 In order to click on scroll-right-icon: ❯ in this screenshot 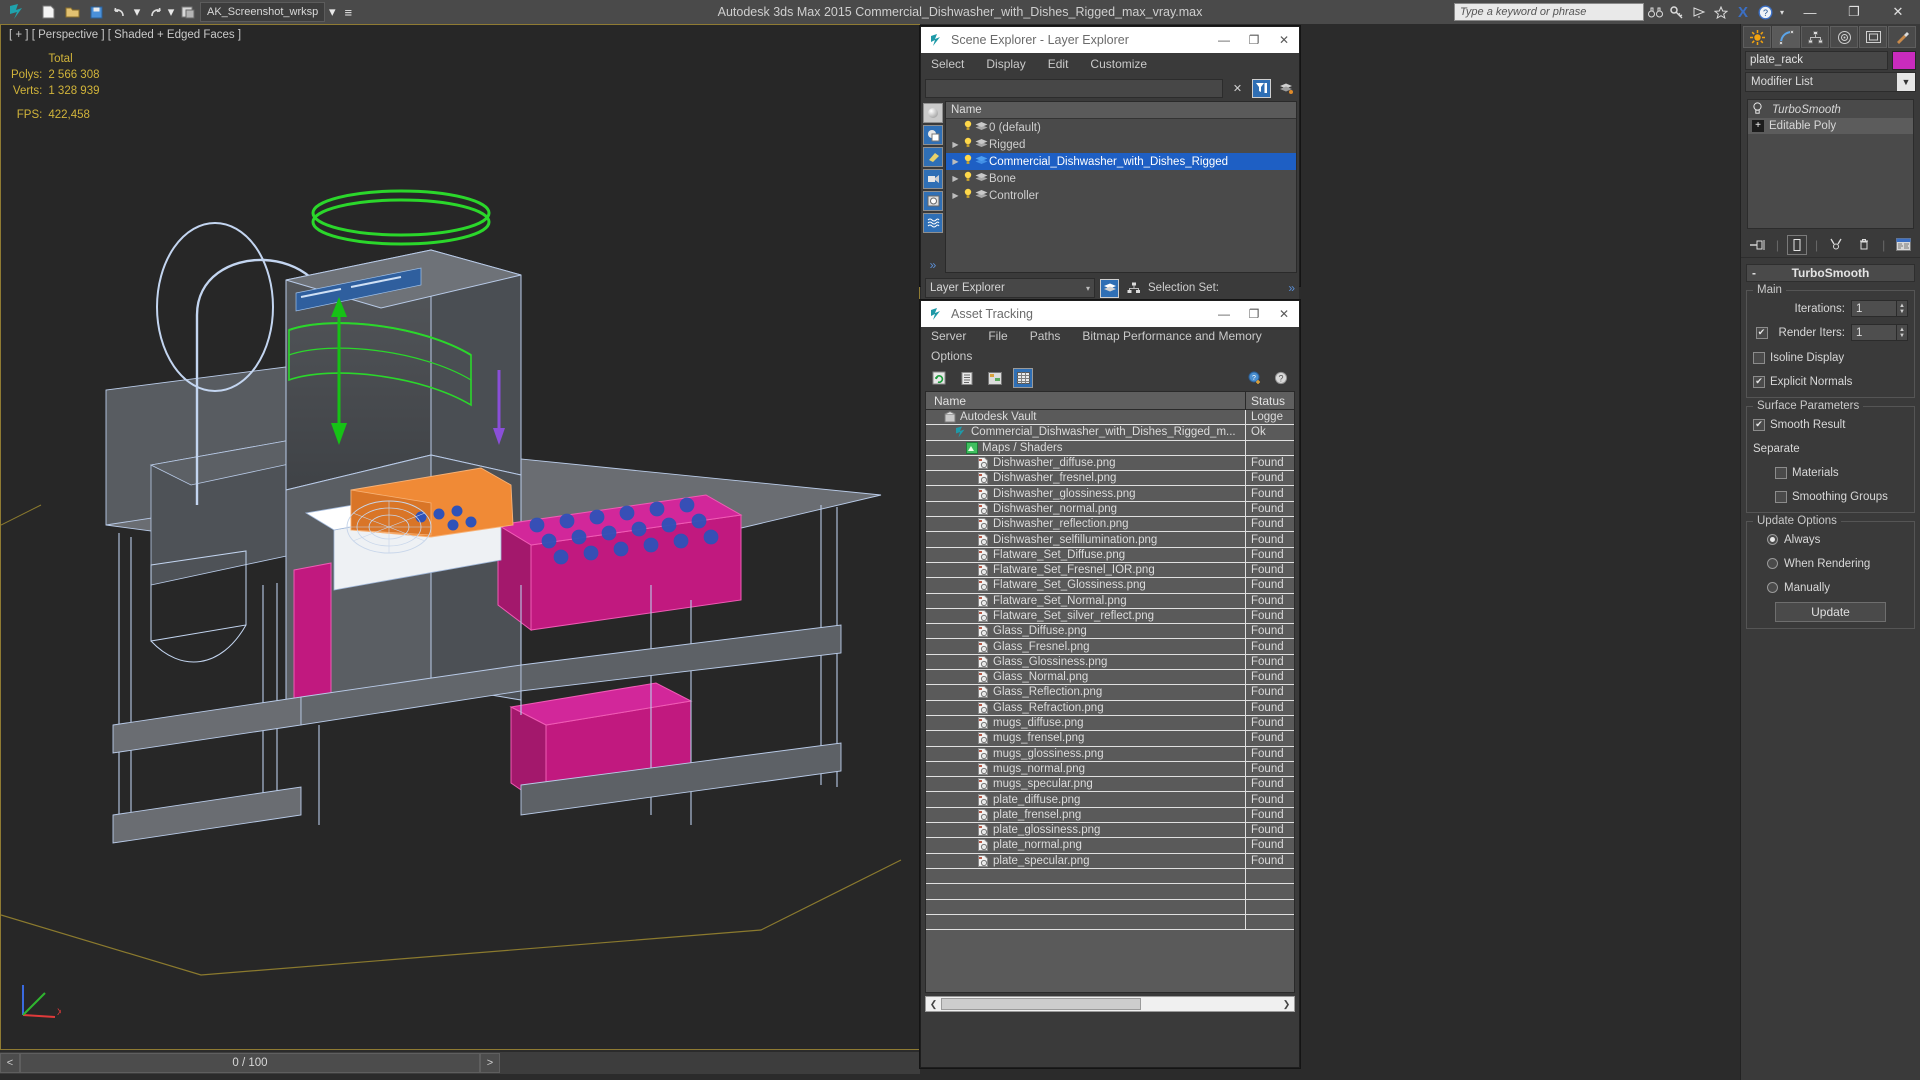, I will do `click(1286, 1004)`.